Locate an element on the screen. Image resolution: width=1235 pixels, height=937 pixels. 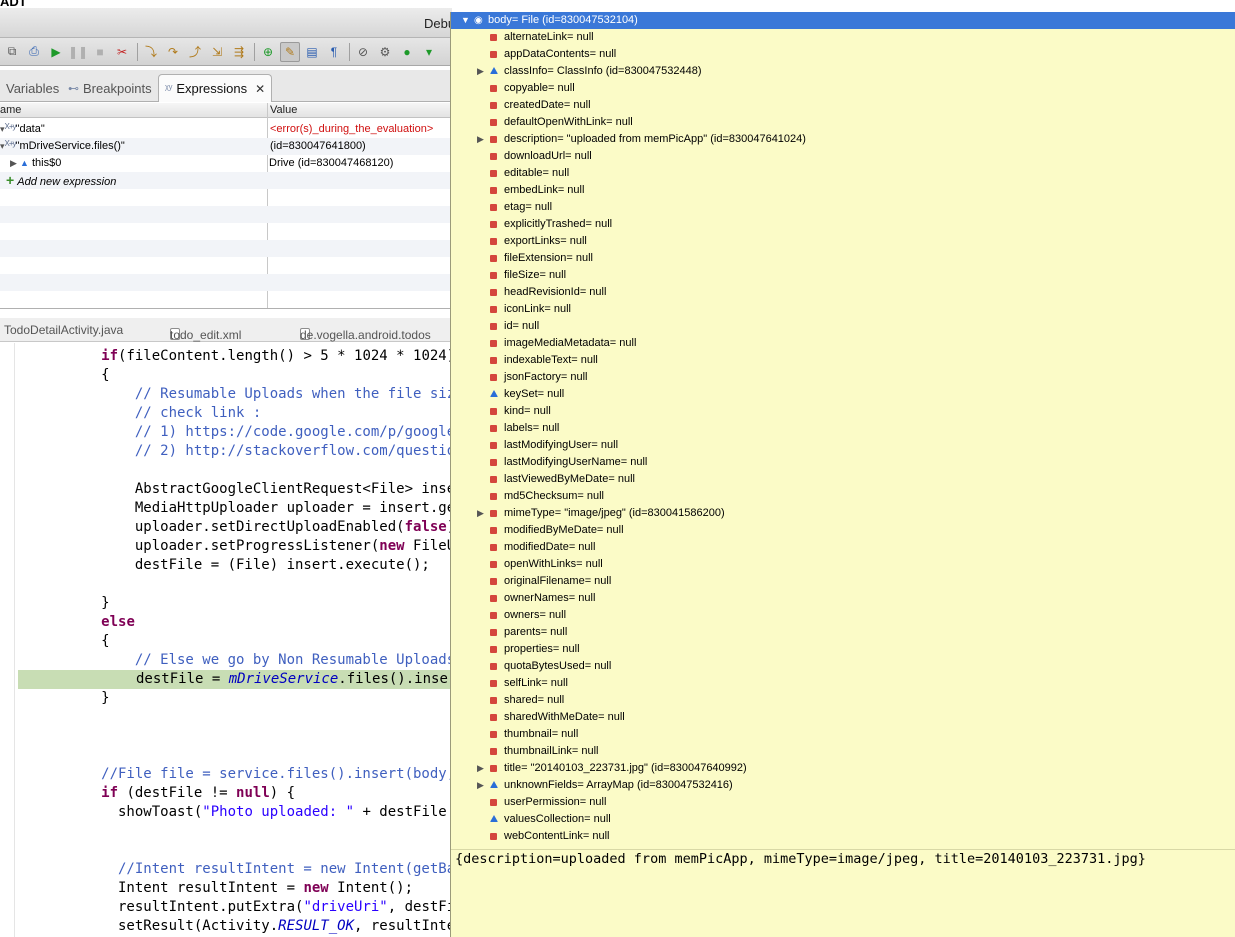
suspend-icon: ❚❚ is located at coordinates (78, 52).